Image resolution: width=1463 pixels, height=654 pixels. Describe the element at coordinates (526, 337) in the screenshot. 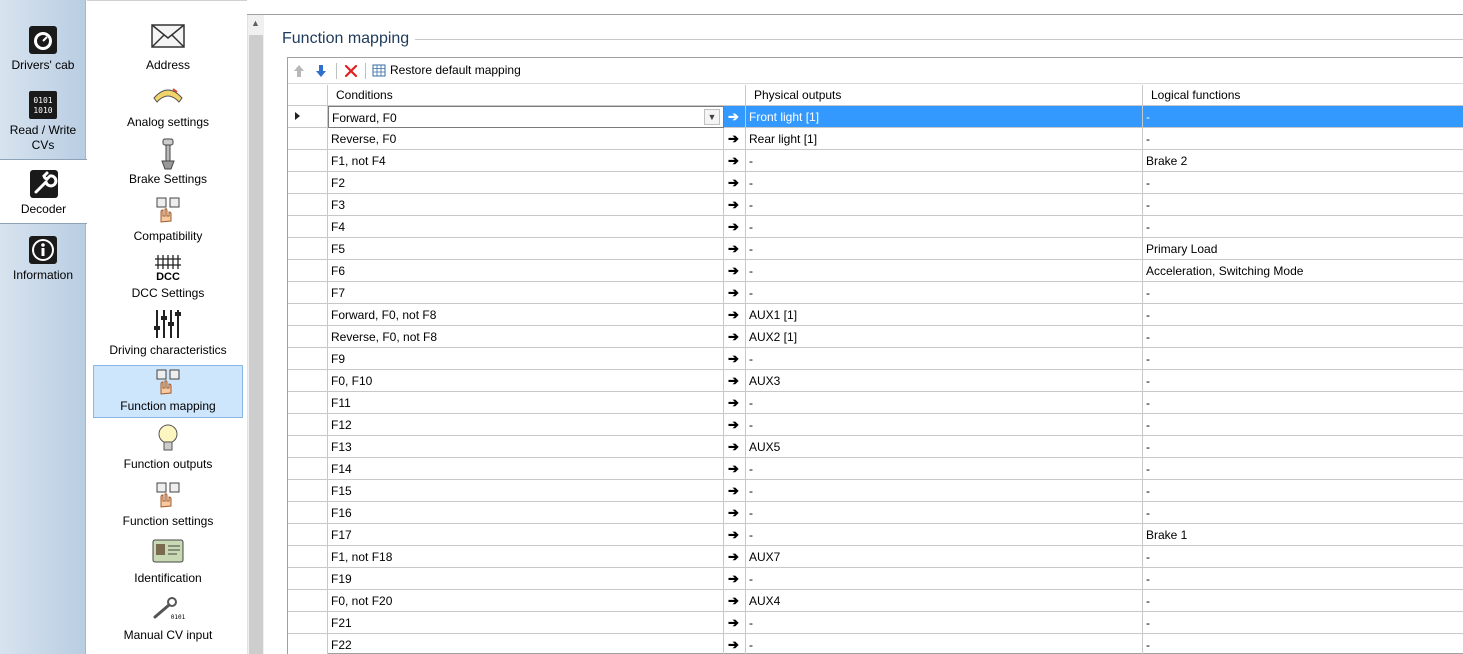

I see `conditions-cell: Reverse, F0, not F8` at that location.